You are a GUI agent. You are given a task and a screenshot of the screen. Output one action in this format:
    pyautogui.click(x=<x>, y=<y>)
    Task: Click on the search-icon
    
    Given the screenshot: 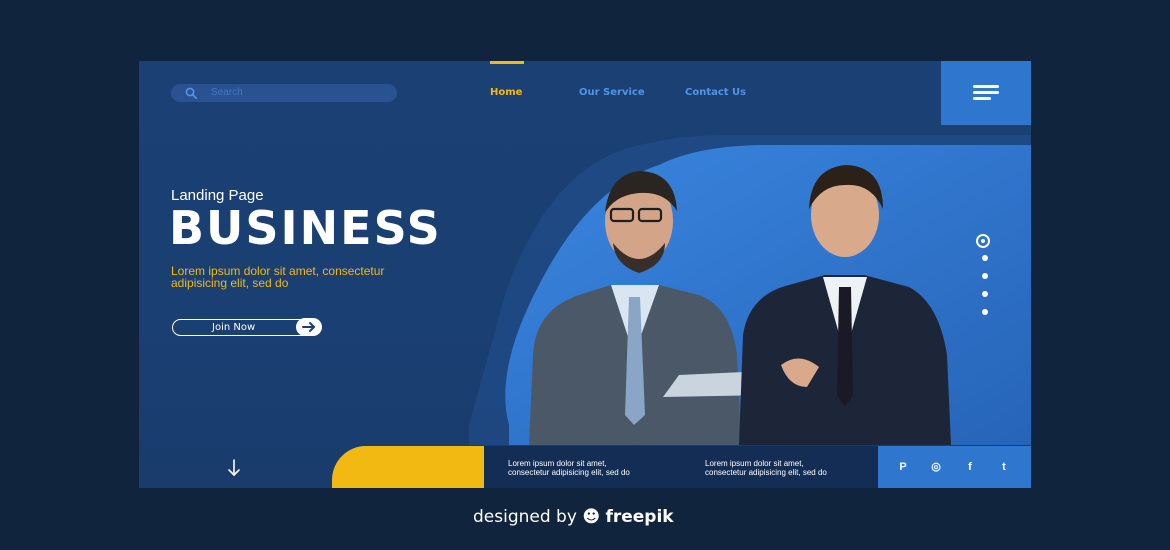 What is the action you would take?
    pyautogui.click(x=191, y=93)
    